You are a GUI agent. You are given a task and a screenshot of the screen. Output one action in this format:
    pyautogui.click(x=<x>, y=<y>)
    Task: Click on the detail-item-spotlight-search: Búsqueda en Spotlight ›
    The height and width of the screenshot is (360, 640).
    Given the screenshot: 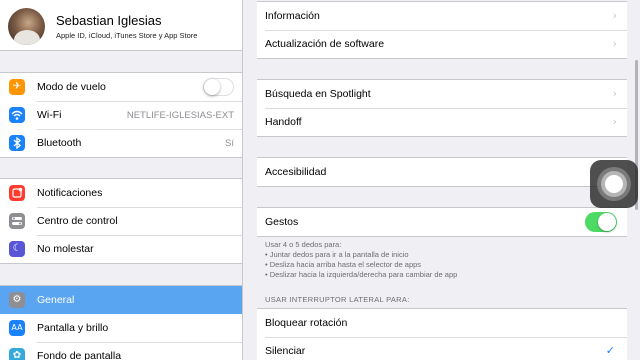 What is the action you would take?
    pyautogui.click(x=442, y=94)
    